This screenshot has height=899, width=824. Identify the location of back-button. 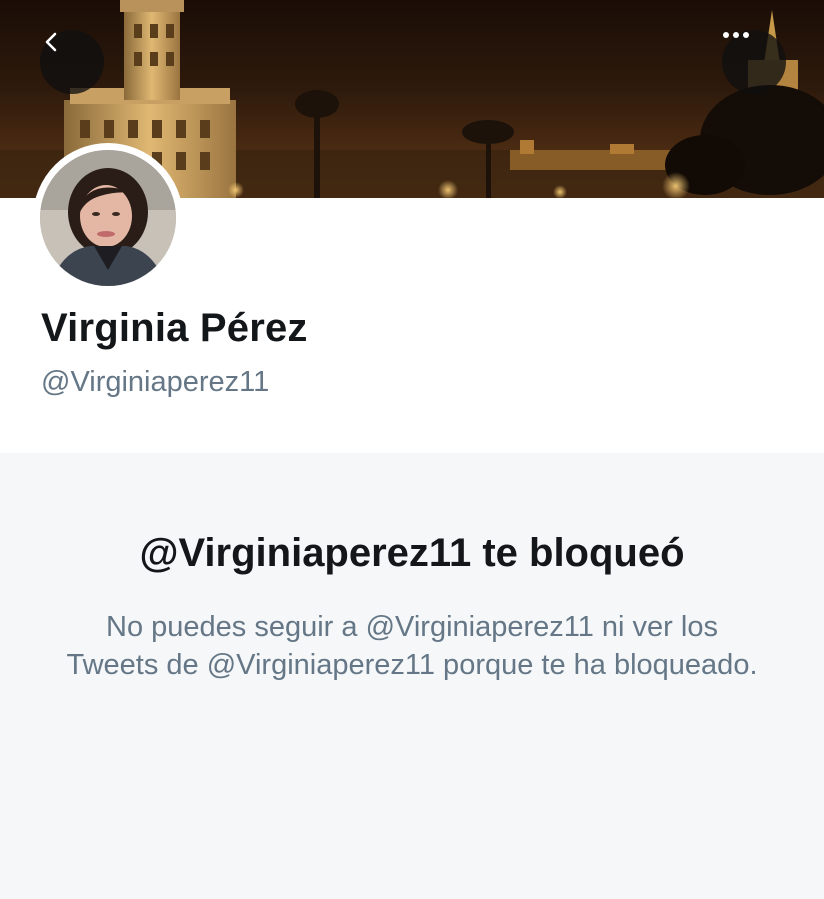
(72, 62).